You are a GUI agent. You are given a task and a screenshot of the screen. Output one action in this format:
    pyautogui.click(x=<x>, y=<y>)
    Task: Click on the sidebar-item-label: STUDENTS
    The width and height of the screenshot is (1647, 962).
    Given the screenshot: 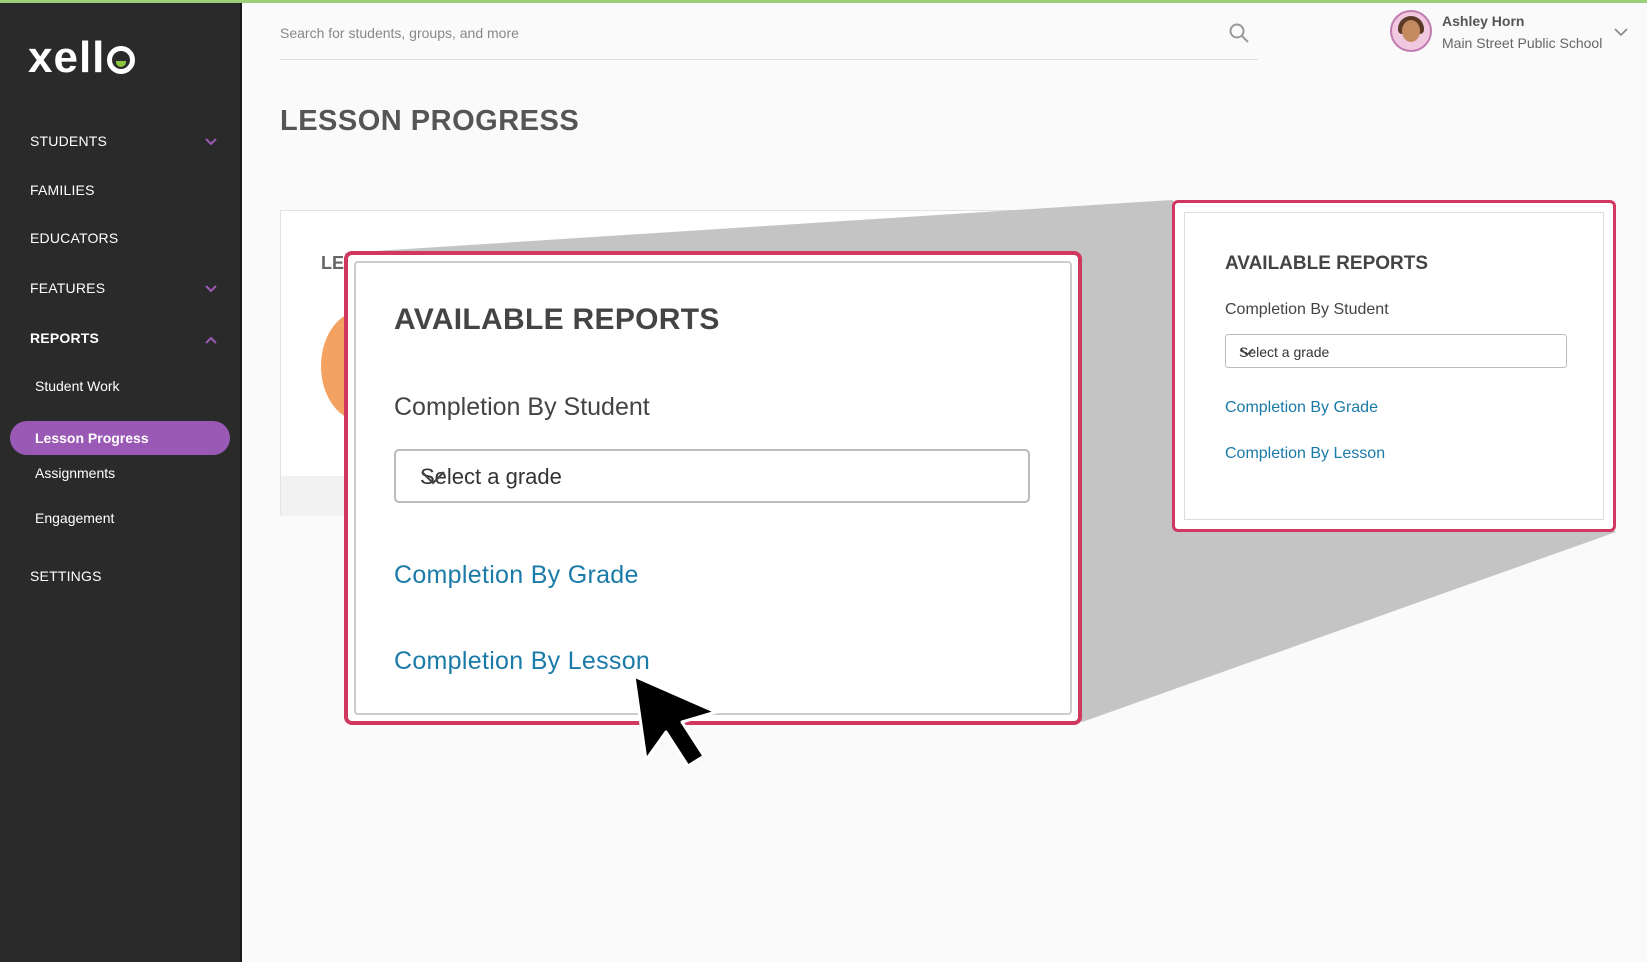 What is the action you would take?
    pyautogui.click(x=69, y=141)
    